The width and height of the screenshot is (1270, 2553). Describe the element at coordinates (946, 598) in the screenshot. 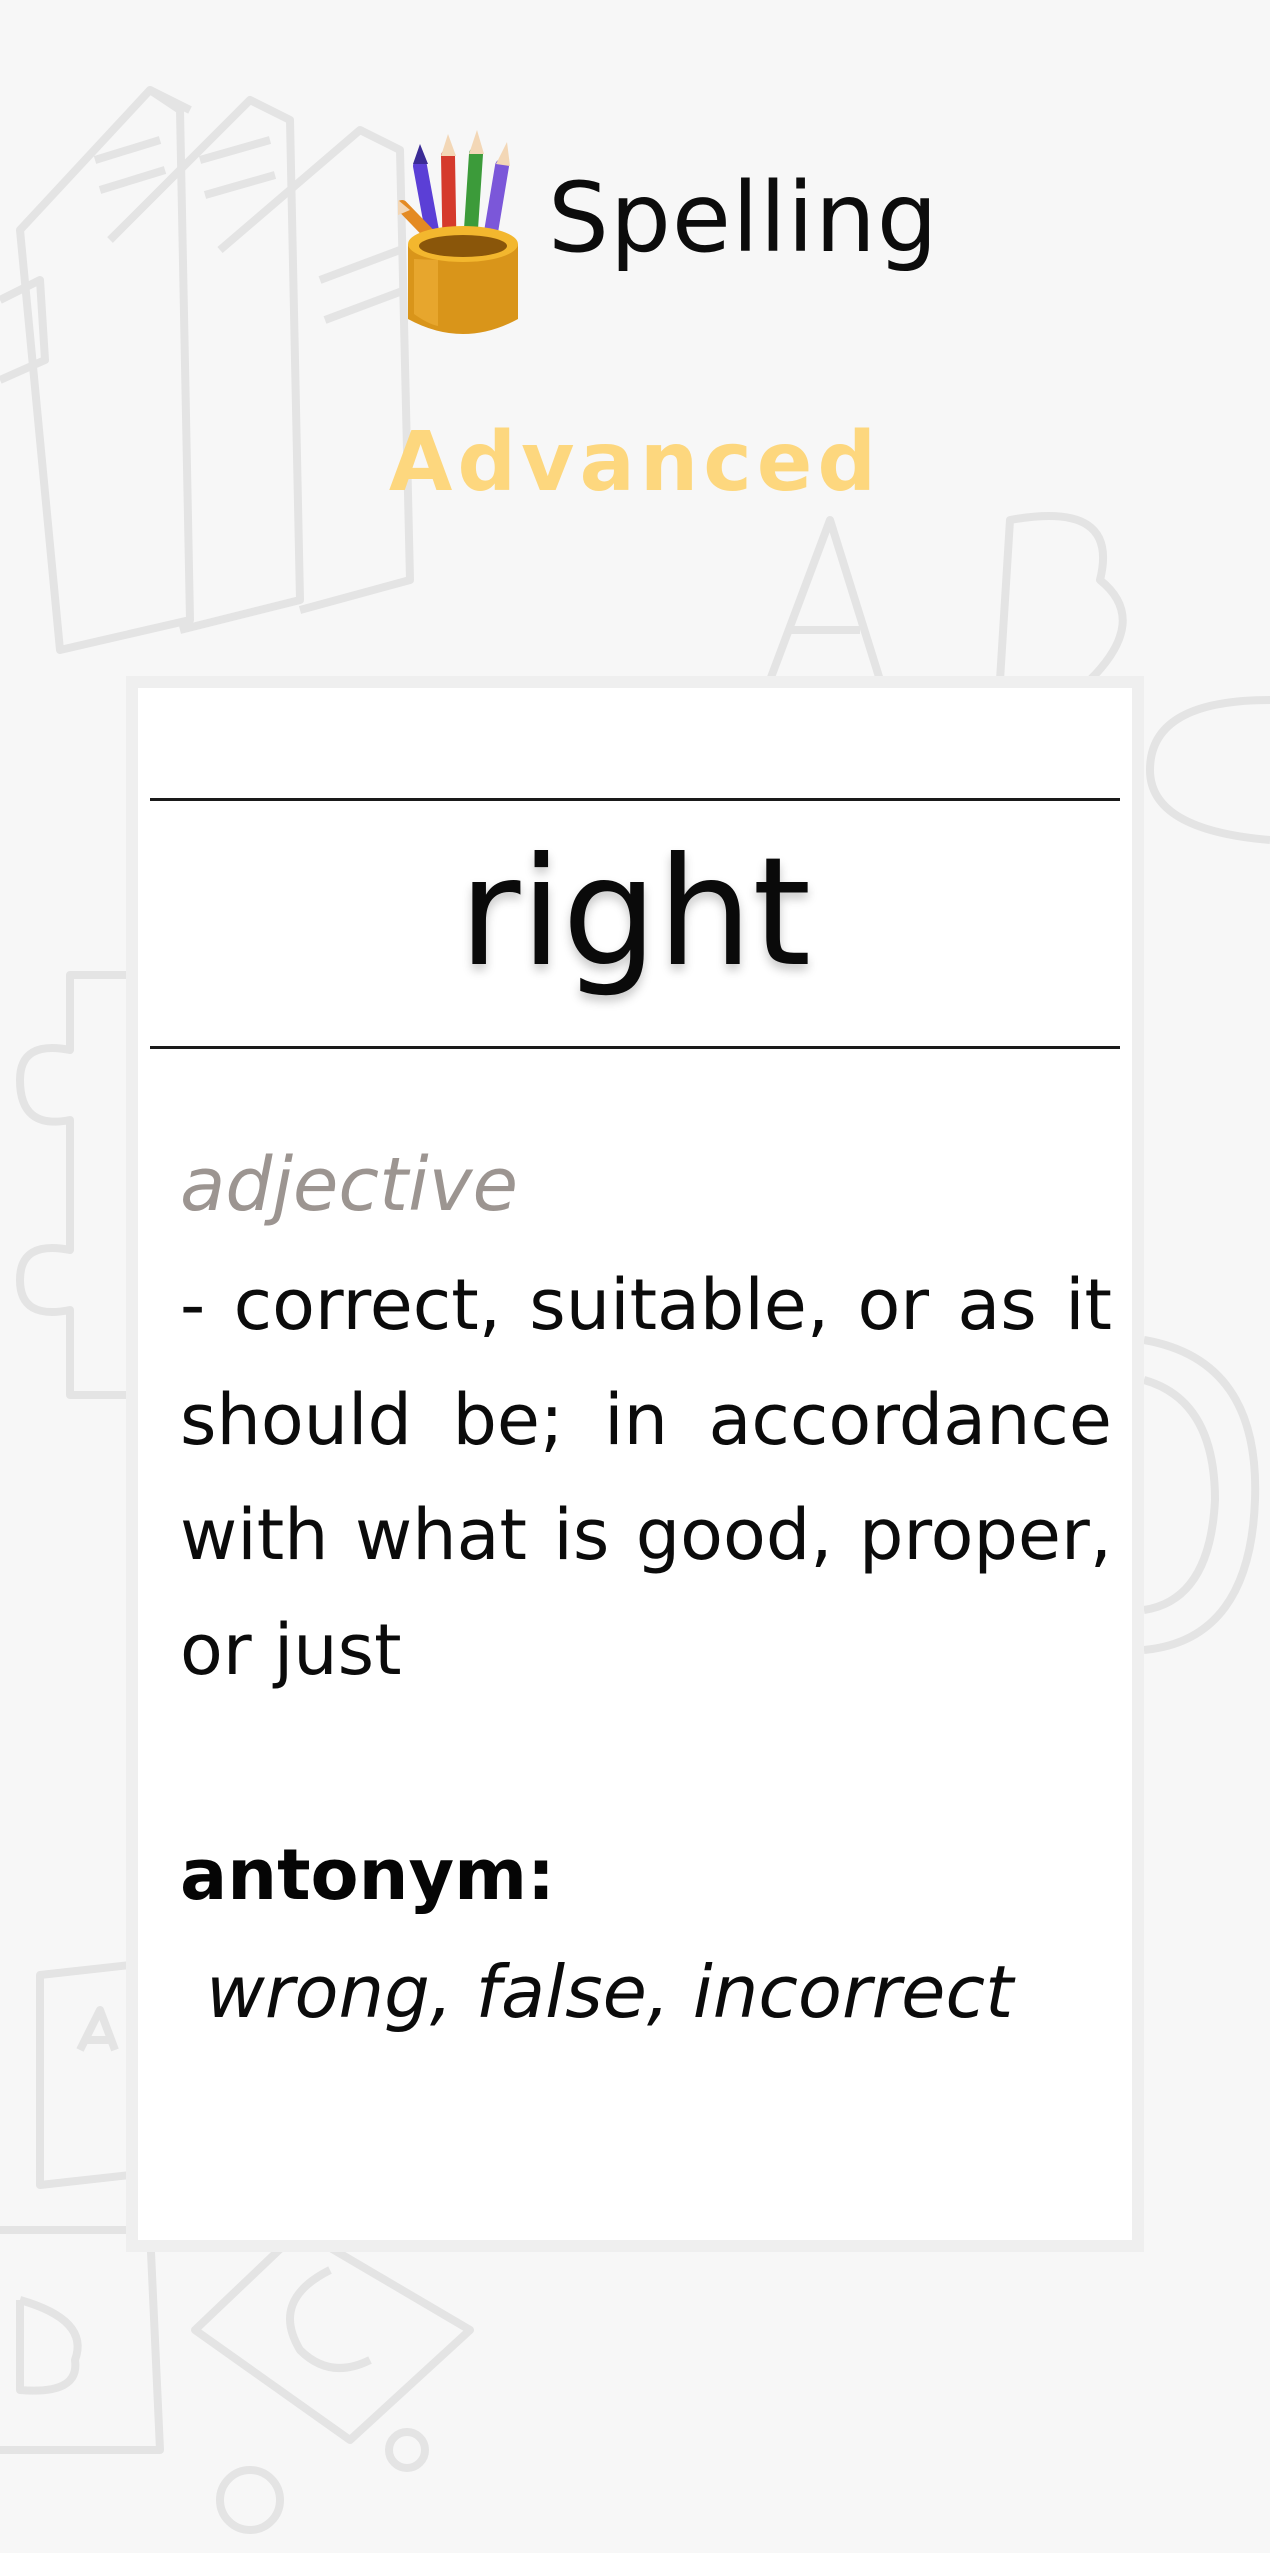

I see `letters-ab-doodle-icon` at that location.